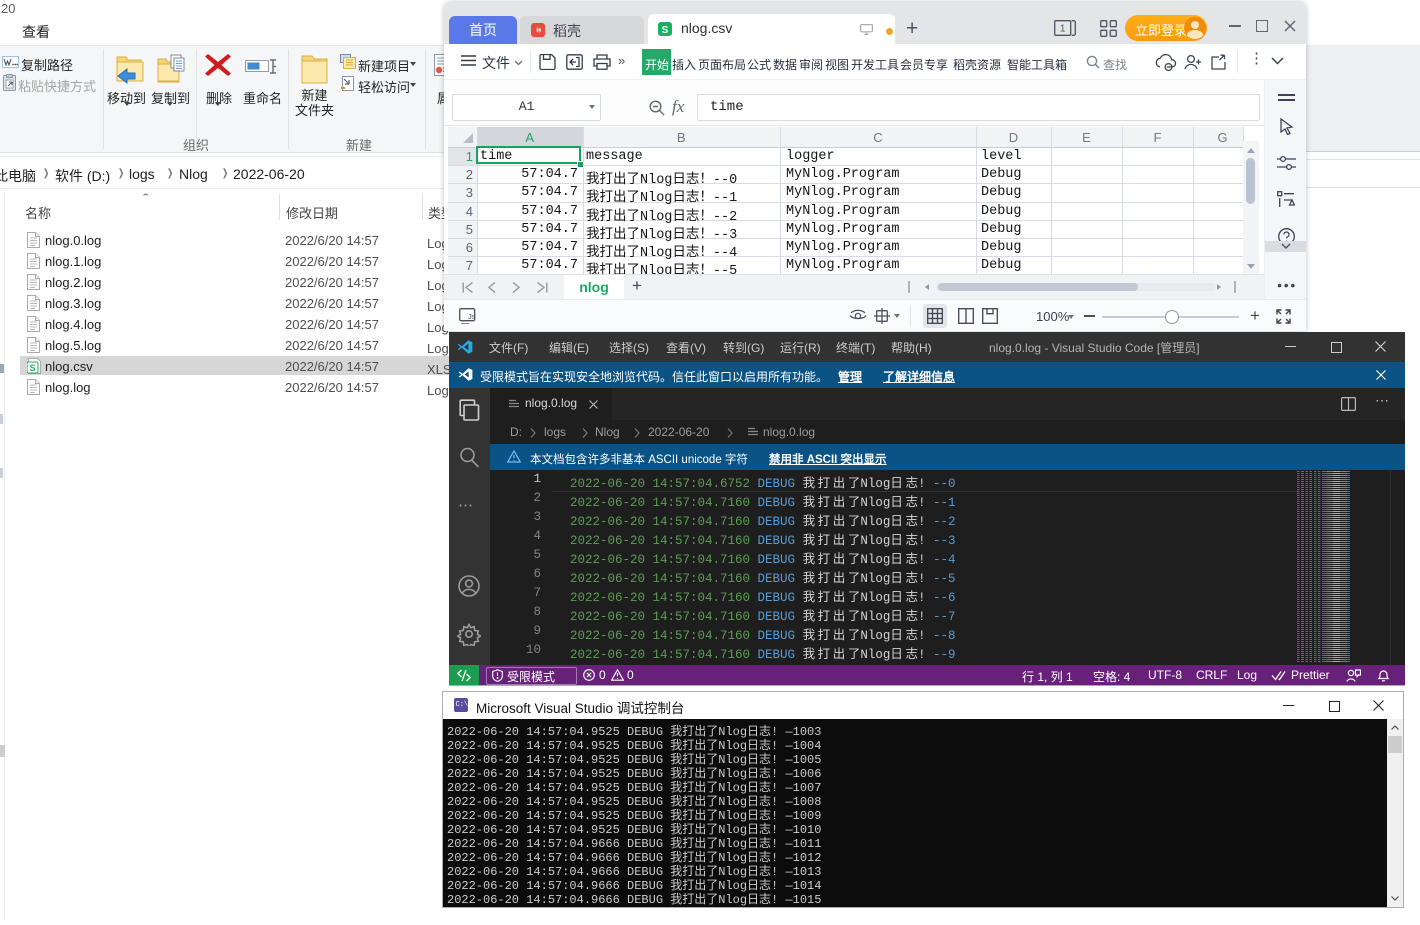 The image size is (1420, 925). Describe the element at coordinates (472, 316) in the screenshot. I see `svg-text: Js` at that location.